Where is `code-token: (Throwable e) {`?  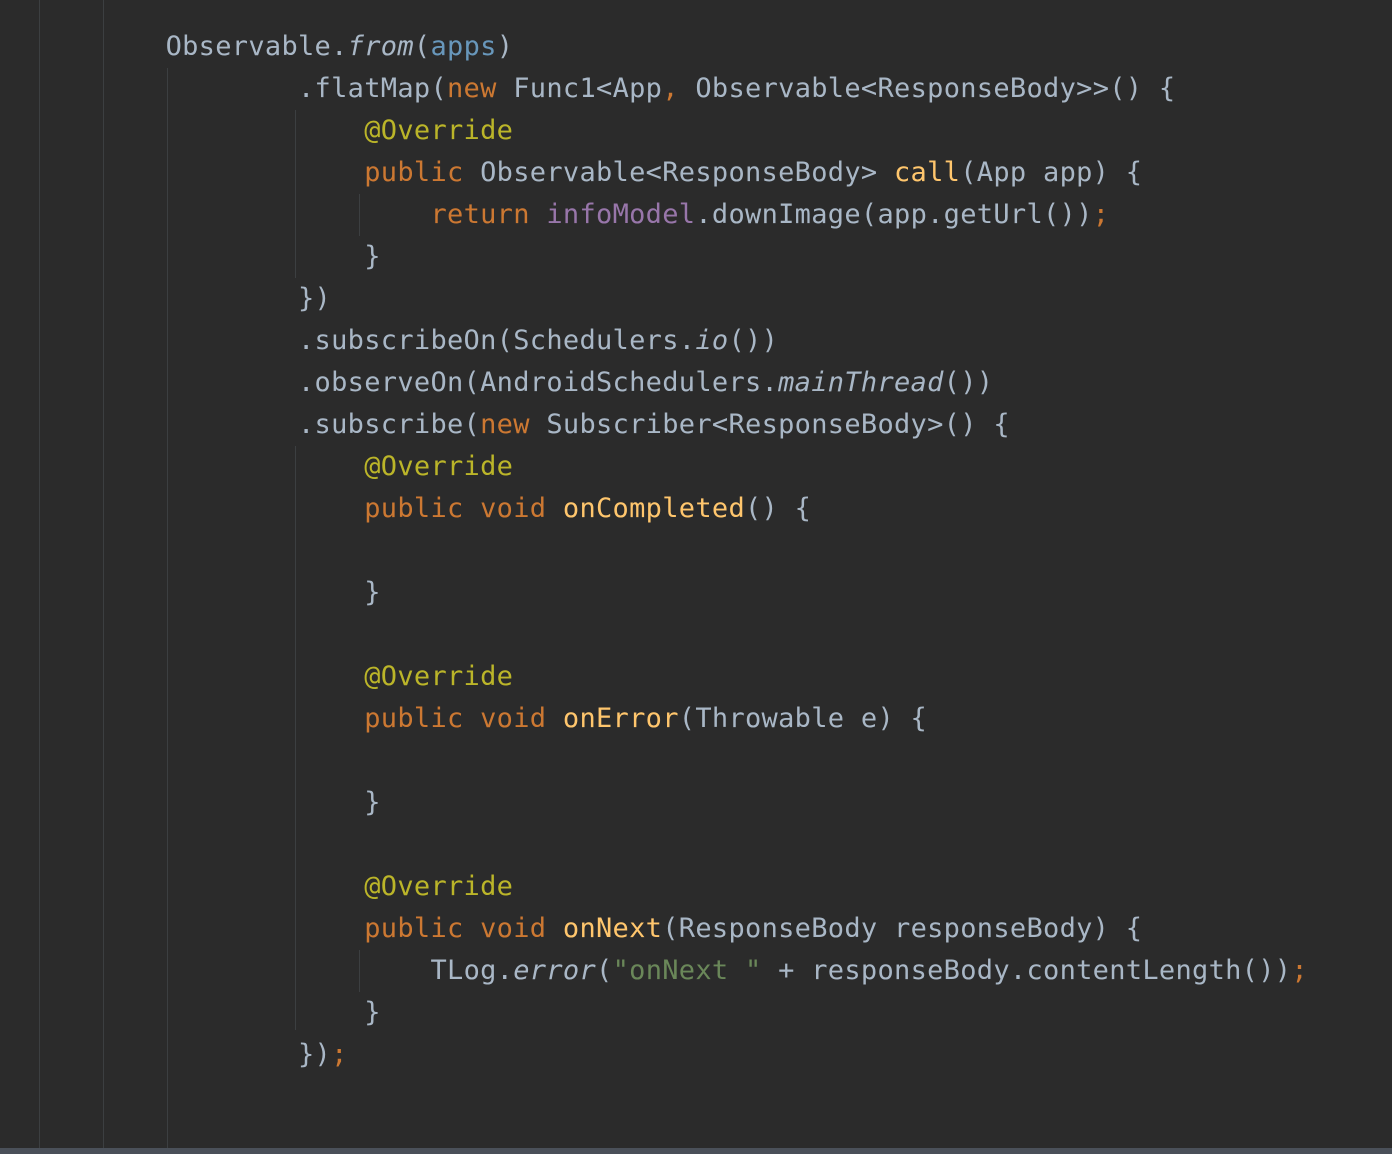
code-token: (Throwable e) { is located at coordinates (803, 718).